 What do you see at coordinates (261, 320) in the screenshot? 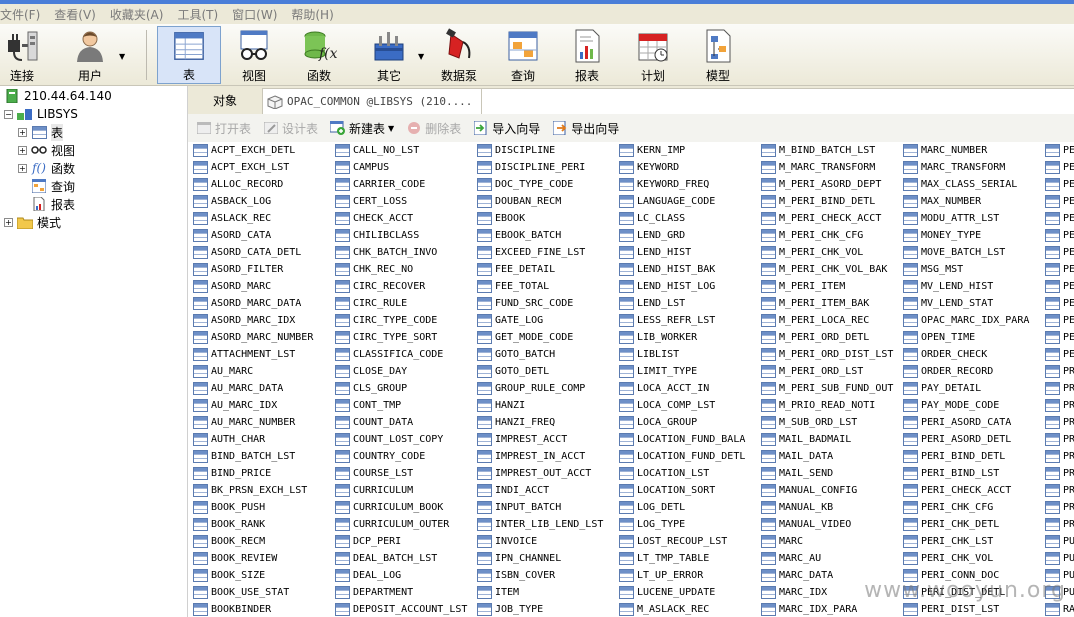
I see `table-list-item: ASORD_MARC_IDX` at bounding box center [261, 320].